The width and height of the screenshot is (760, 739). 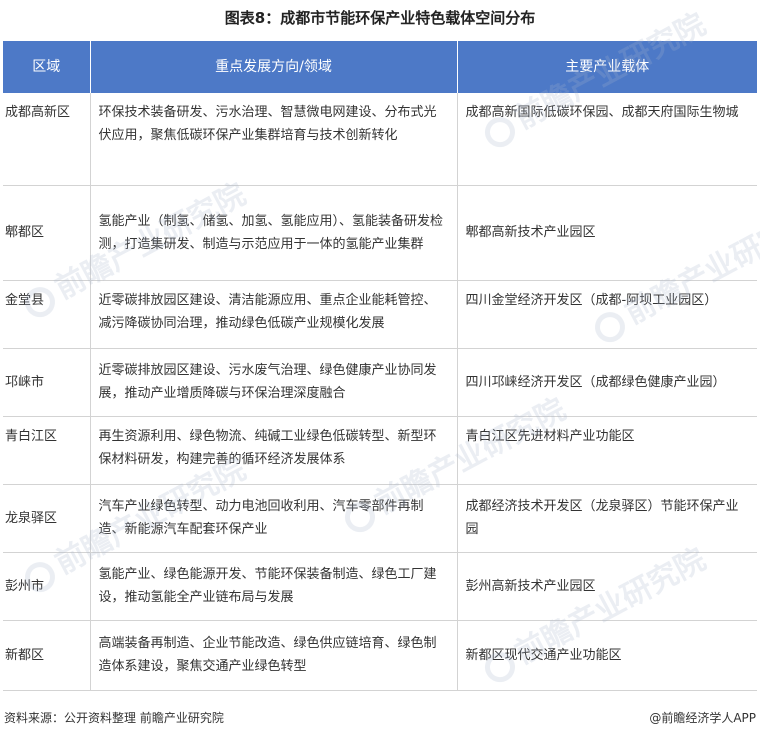 What do you see at coordinates (607, 518) in the screenshot?
I see `carrier-cell: 成都经济技术开发区（龙泉驿区）节能环保产业园` at bounding box center [607, 518].